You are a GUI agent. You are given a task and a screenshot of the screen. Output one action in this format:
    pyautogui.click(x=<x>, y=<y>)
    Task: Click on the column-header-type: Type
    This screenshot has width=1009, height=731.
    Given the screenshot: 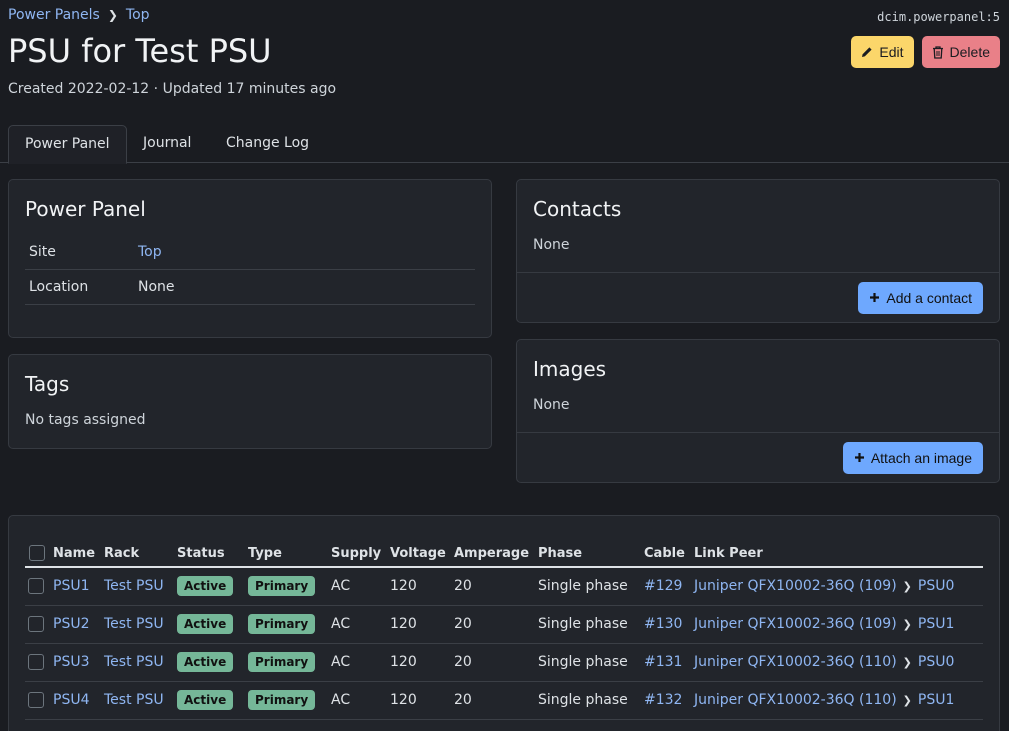 What is the action you would take?
    pyautogui.click(x=289, y=554)
    